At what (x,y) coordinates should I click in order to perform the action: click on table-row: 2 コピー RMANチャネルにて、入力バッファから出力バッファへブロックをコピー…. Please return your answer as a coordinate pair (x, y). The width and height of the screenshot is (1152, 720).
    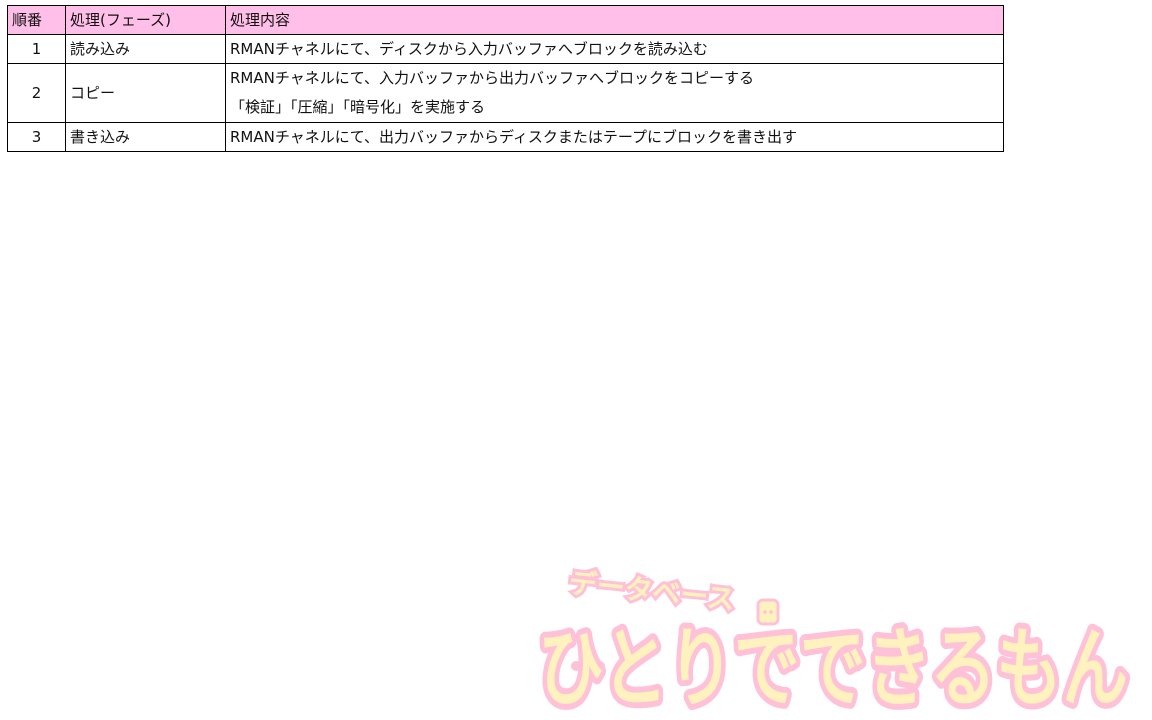
    Looking at the image, I should click on (505, 93).